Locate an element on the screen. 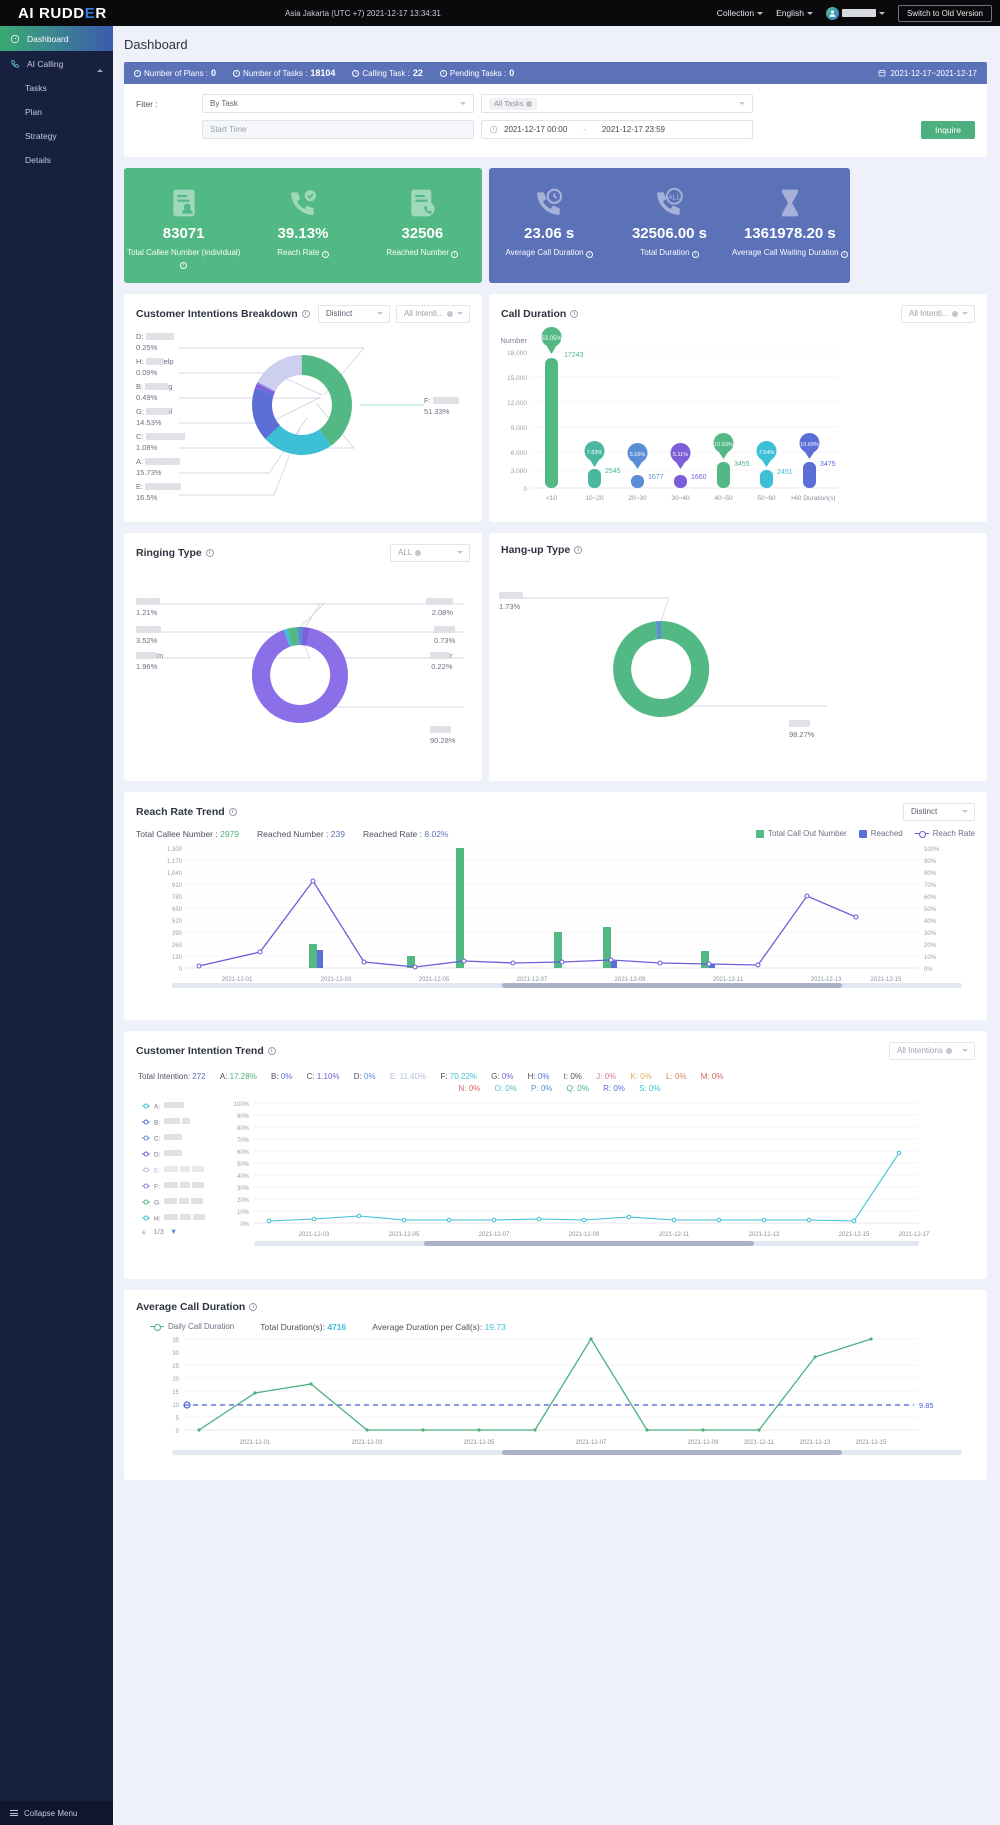  date-range-picker: 2021-12-17 00:00 - 2021-12-17 23:59 is located at coordinates (617, 129).